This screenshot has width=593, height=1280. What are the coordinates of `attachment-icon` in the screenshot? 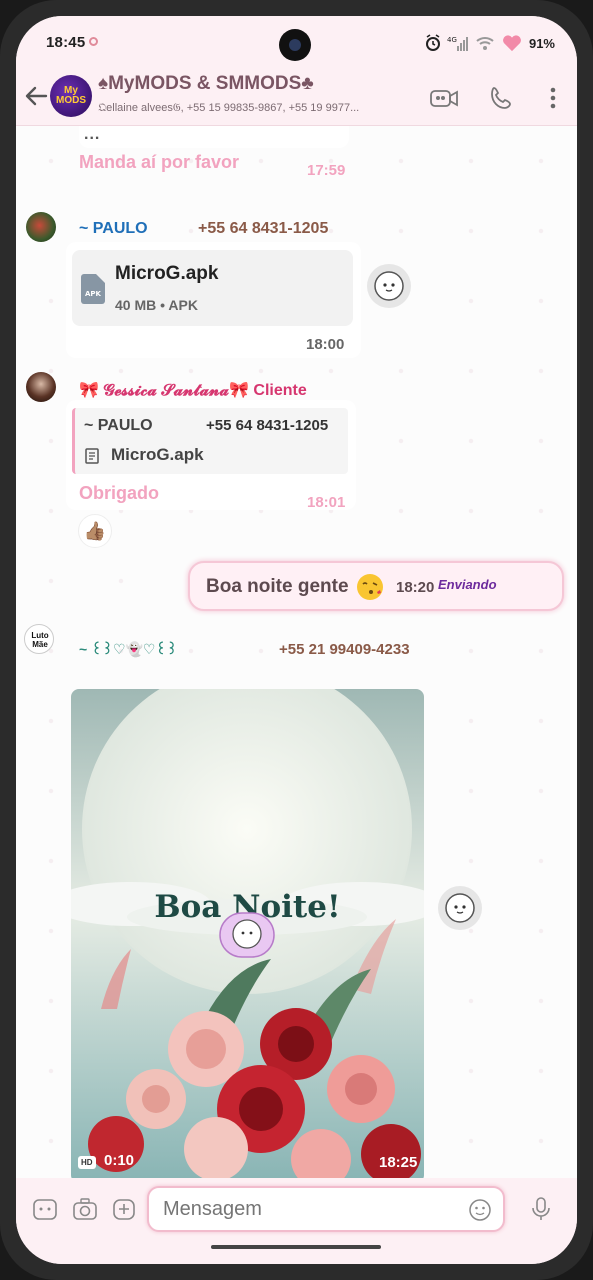 It's located at (124, 1209).